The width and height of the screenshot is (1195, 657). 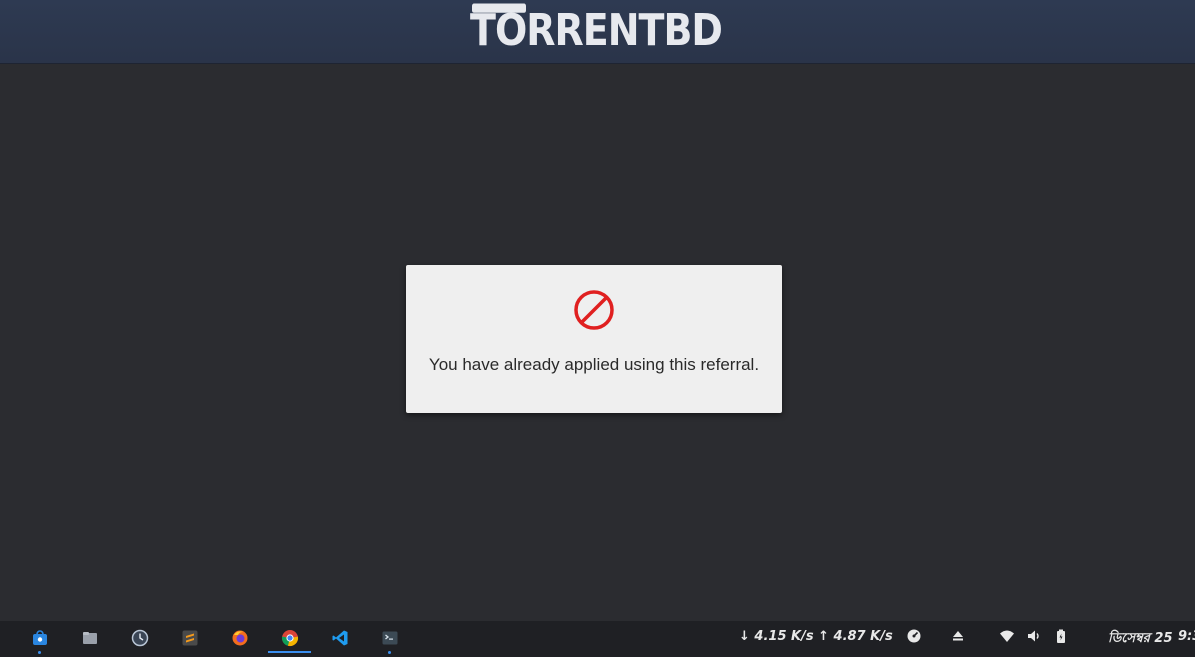 I want to click on taskbar-date: ডিসেম্বর 25, so click(x=1140, y=639).